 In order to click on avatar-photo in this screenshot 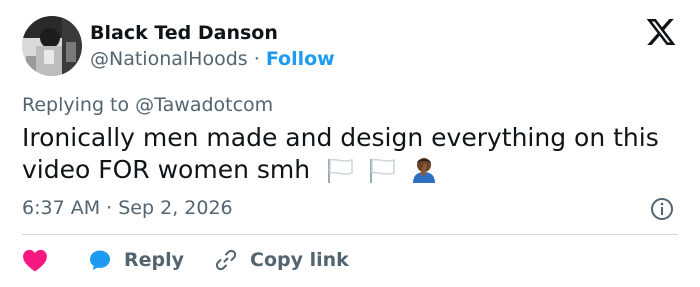, I will do `click(52, 46)`.